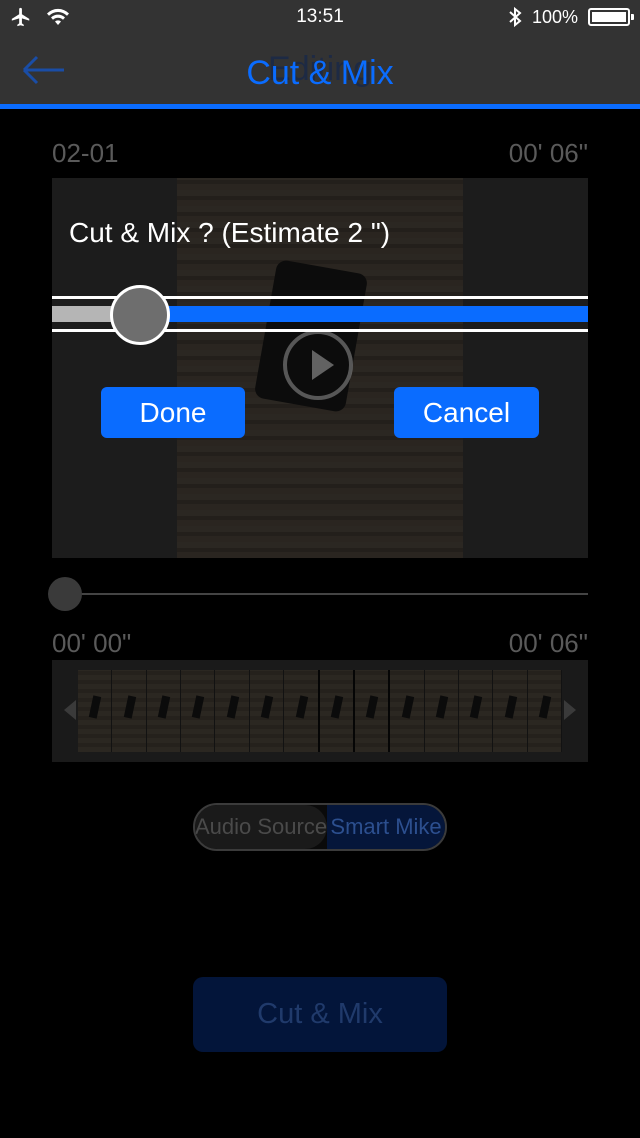 Image resolution: width=640 pixels, height=1138 pixels. I want to click on end-time: 00' 06", so click(548, 643).